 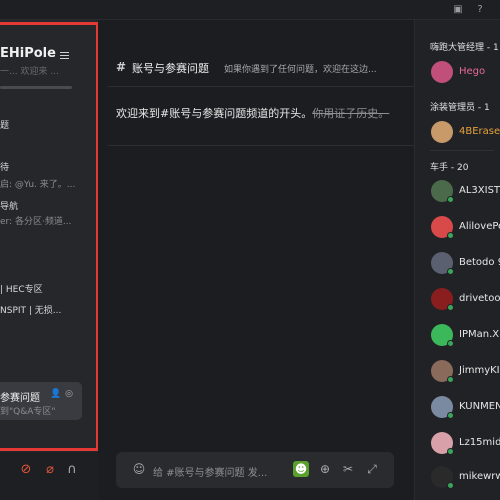 What do you see at coordinates (139, 469) in the screenshot?
I see `emoji-icon: ☺` at bounding box center [139, 469].